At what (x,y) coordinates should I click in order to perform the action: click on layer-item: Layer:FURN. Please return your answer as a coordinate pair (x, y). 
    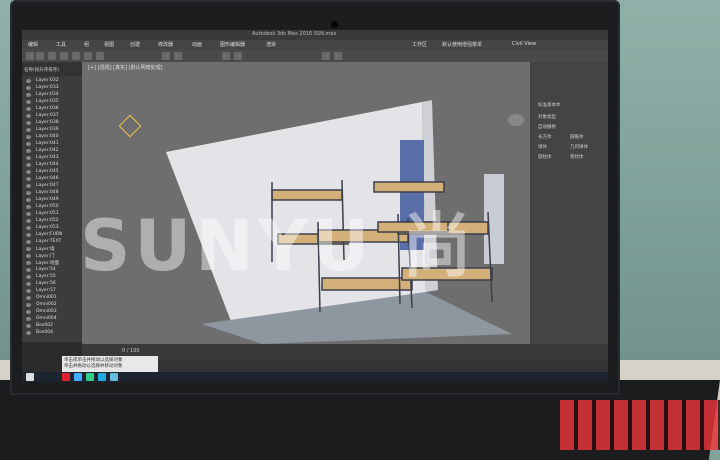
    Looking at the image, I should click on (49, 234).